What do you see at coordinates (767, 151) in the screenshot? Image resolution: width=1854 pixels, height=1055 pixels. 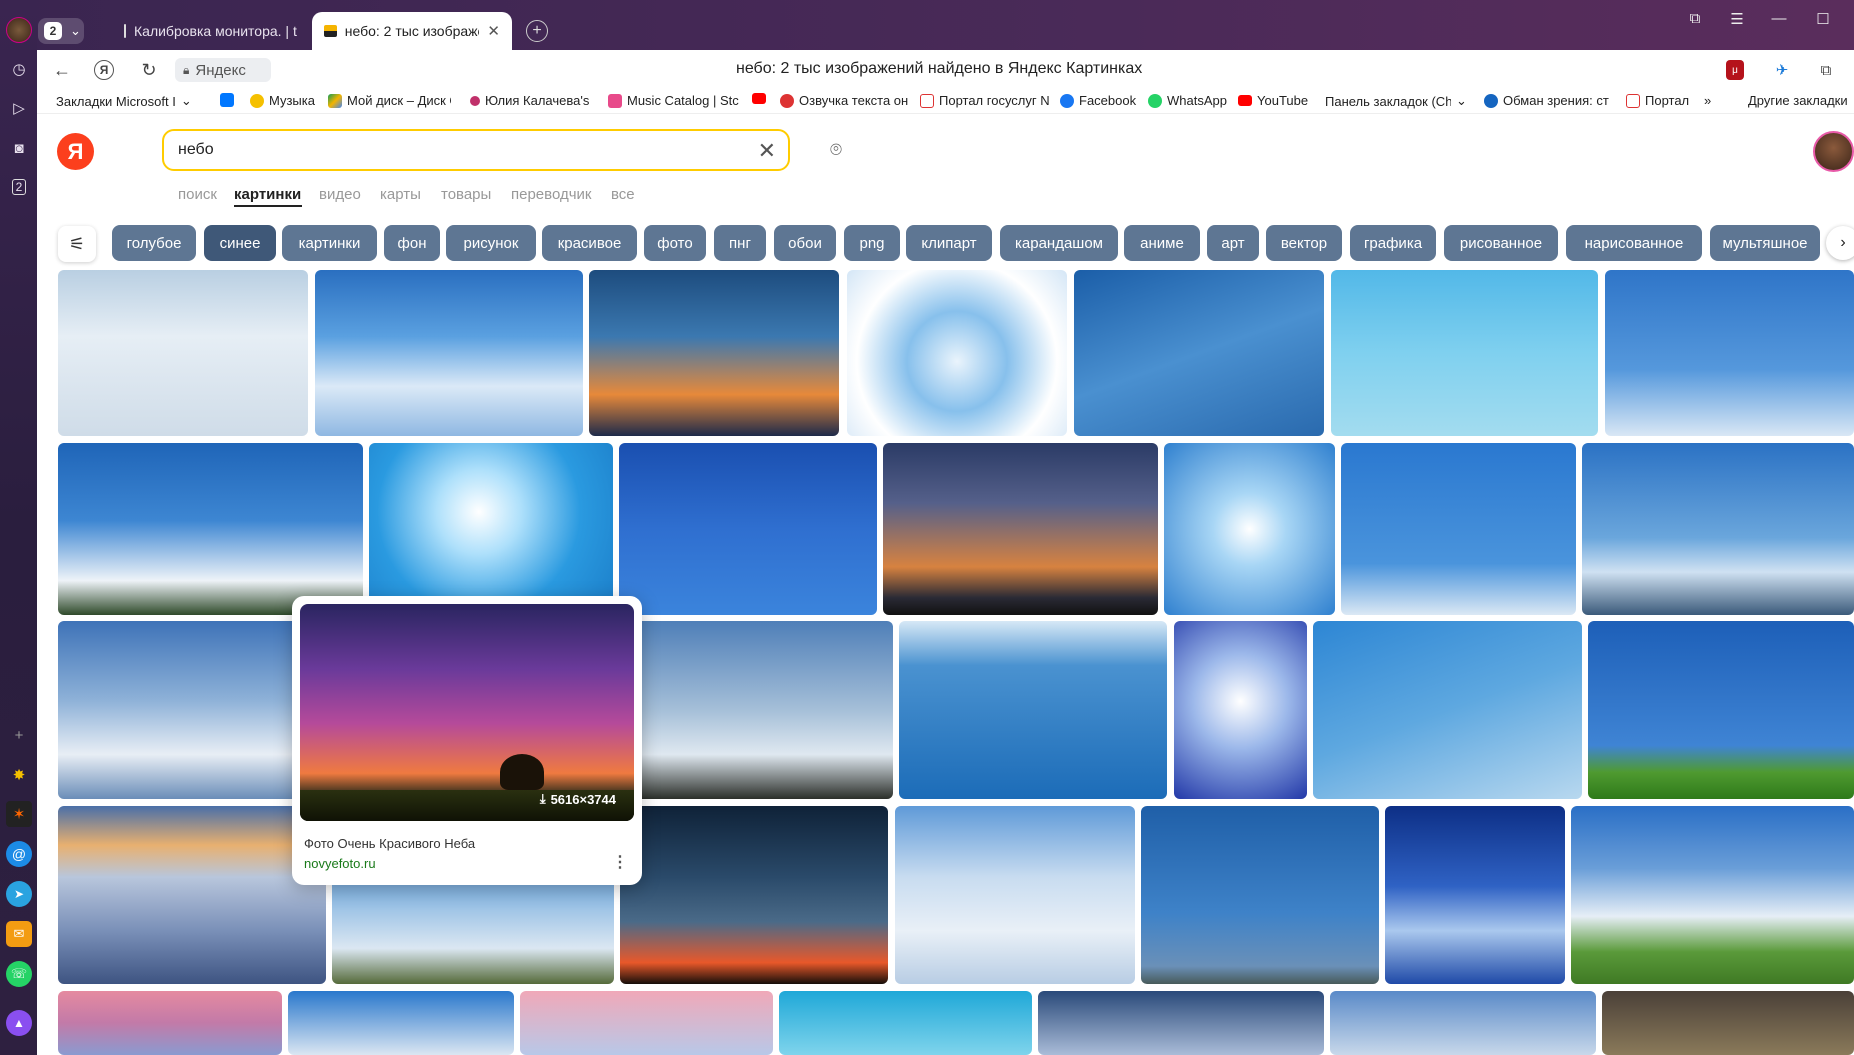 I see `clear-search-icon: ✕` at bounding box center [767, 151].